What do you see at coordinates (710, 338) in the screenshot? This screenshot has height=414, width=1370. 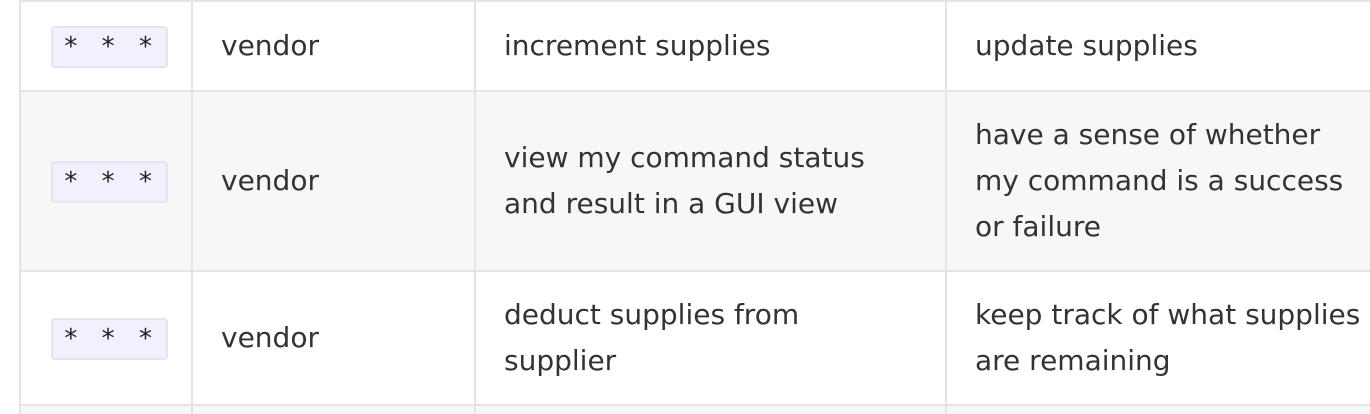 I see `i-want-to-cell: deduct supplies from supplier` at bounding box center [710, 338].